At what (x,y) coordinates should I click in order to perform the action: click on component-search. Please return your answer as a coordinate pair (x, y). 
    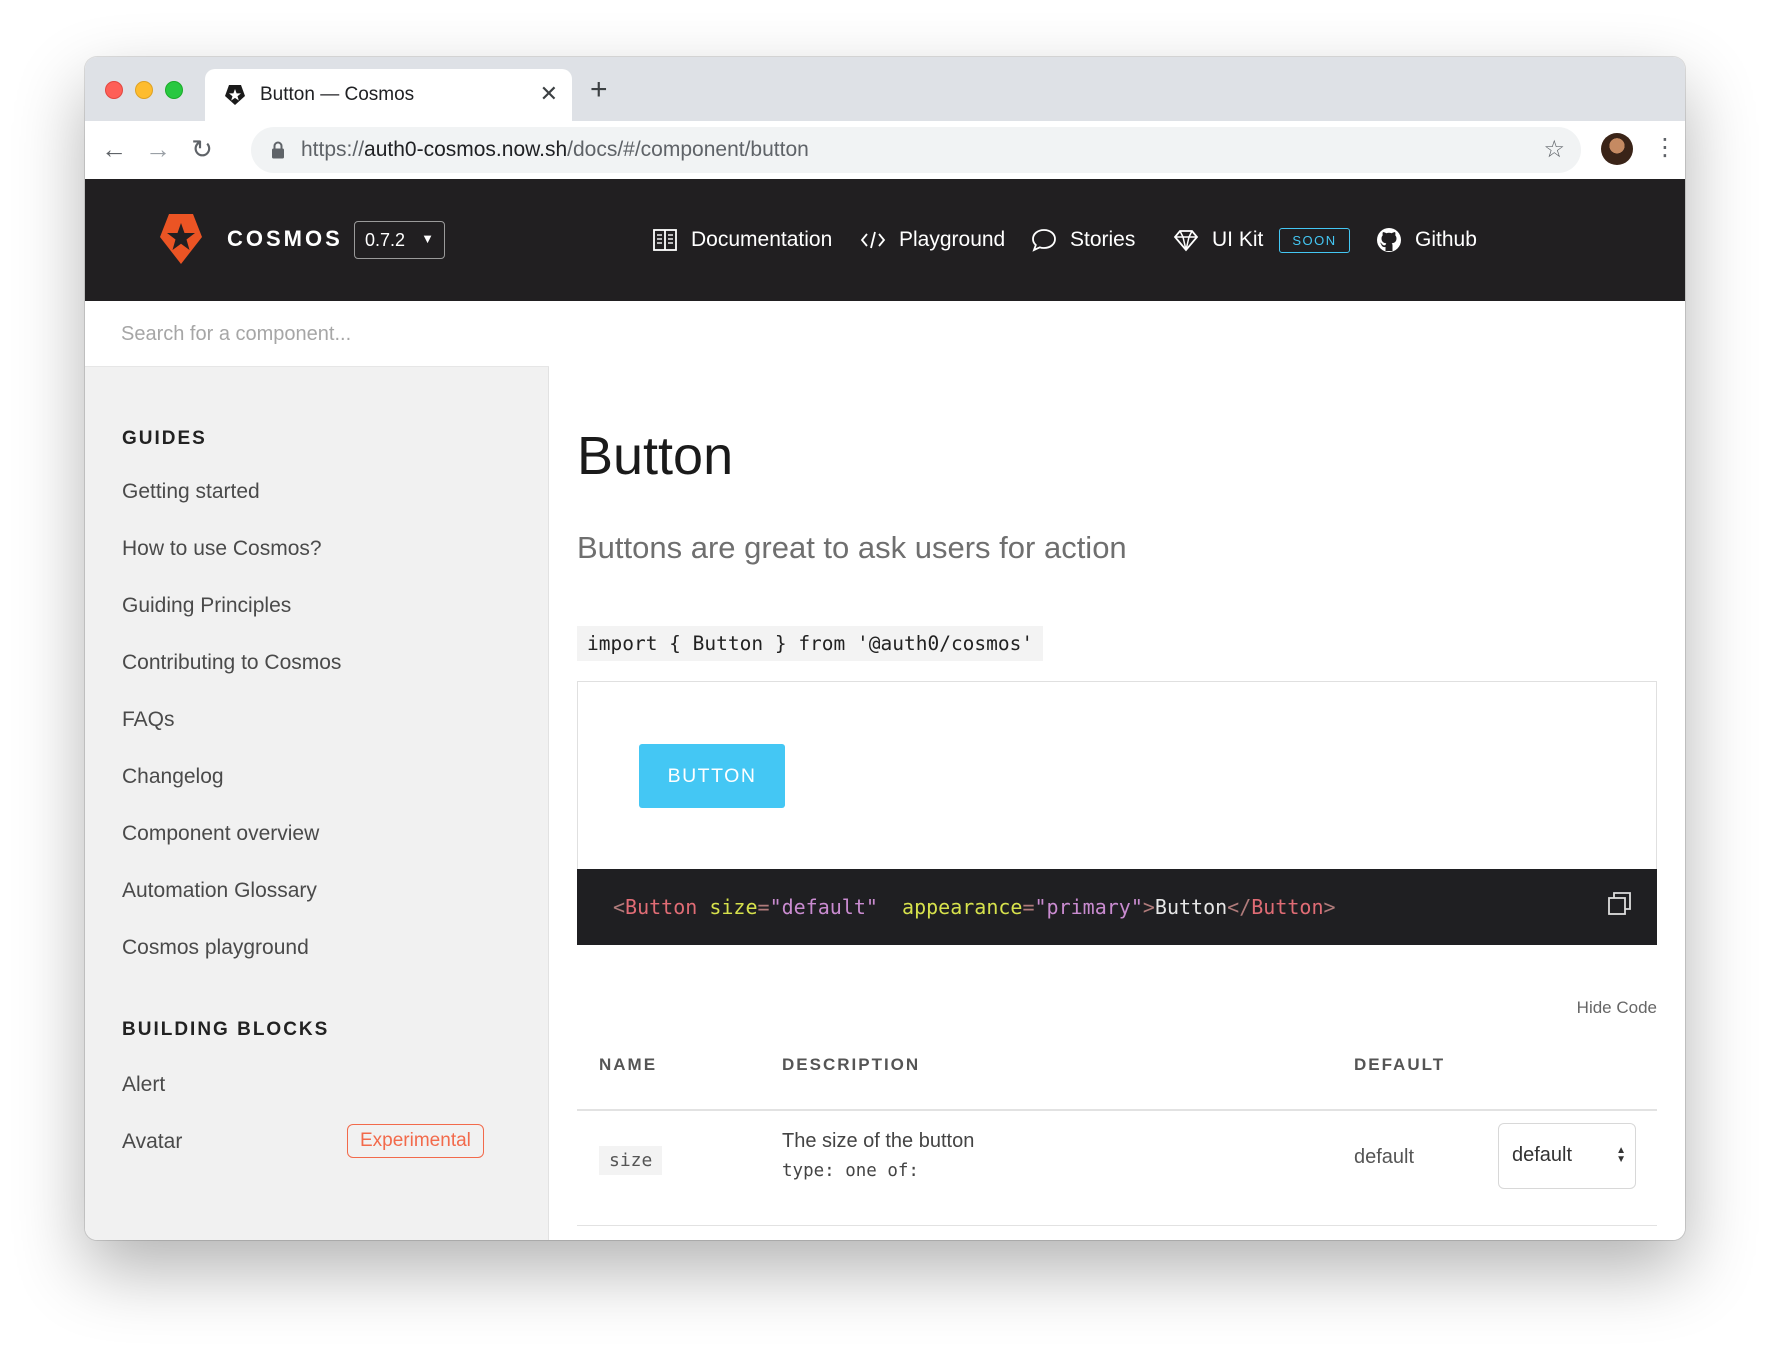
    Looking at the image, I should click on (317, 334).